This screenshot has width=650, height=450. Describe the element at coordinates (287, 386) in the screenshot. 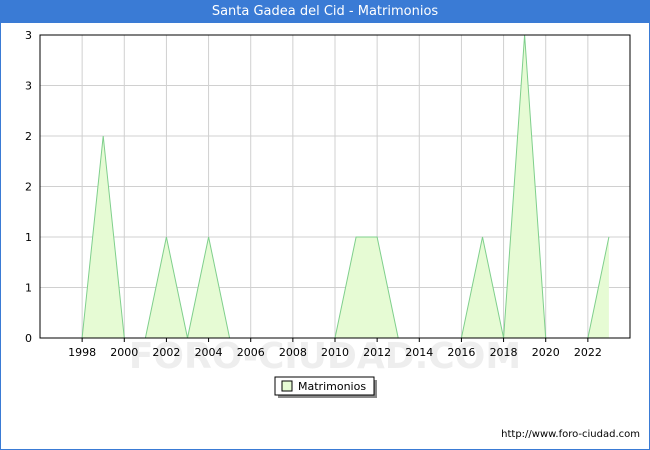

I see `legend-swatch` at that location.